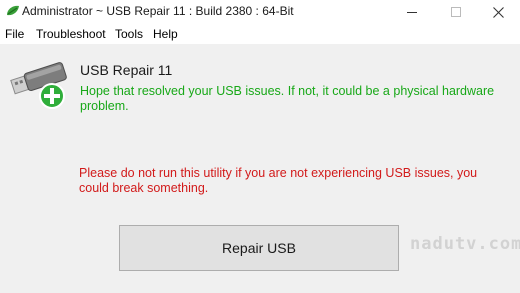 The height and width of the screenshot is (293, 520). I want to click on menu-help: Help, so click(165, 34).